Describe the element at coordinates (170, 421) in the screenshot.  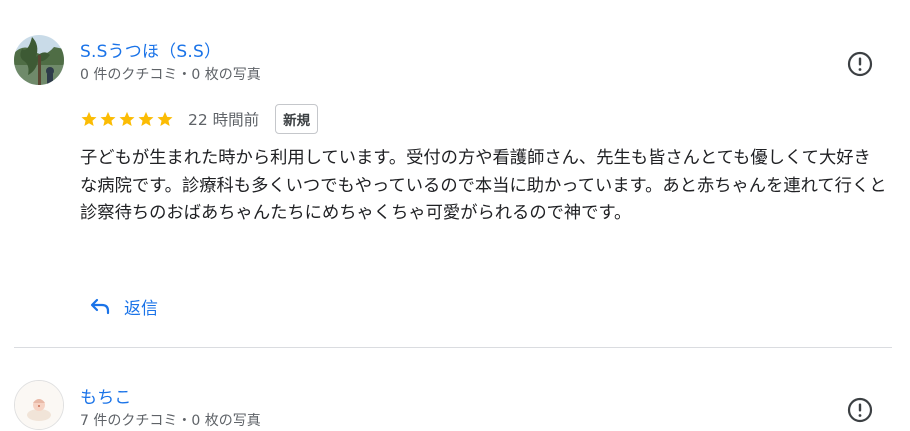
I see `reviewer-meta: 7 件のクチコミ・0 枚の写真` at that location.